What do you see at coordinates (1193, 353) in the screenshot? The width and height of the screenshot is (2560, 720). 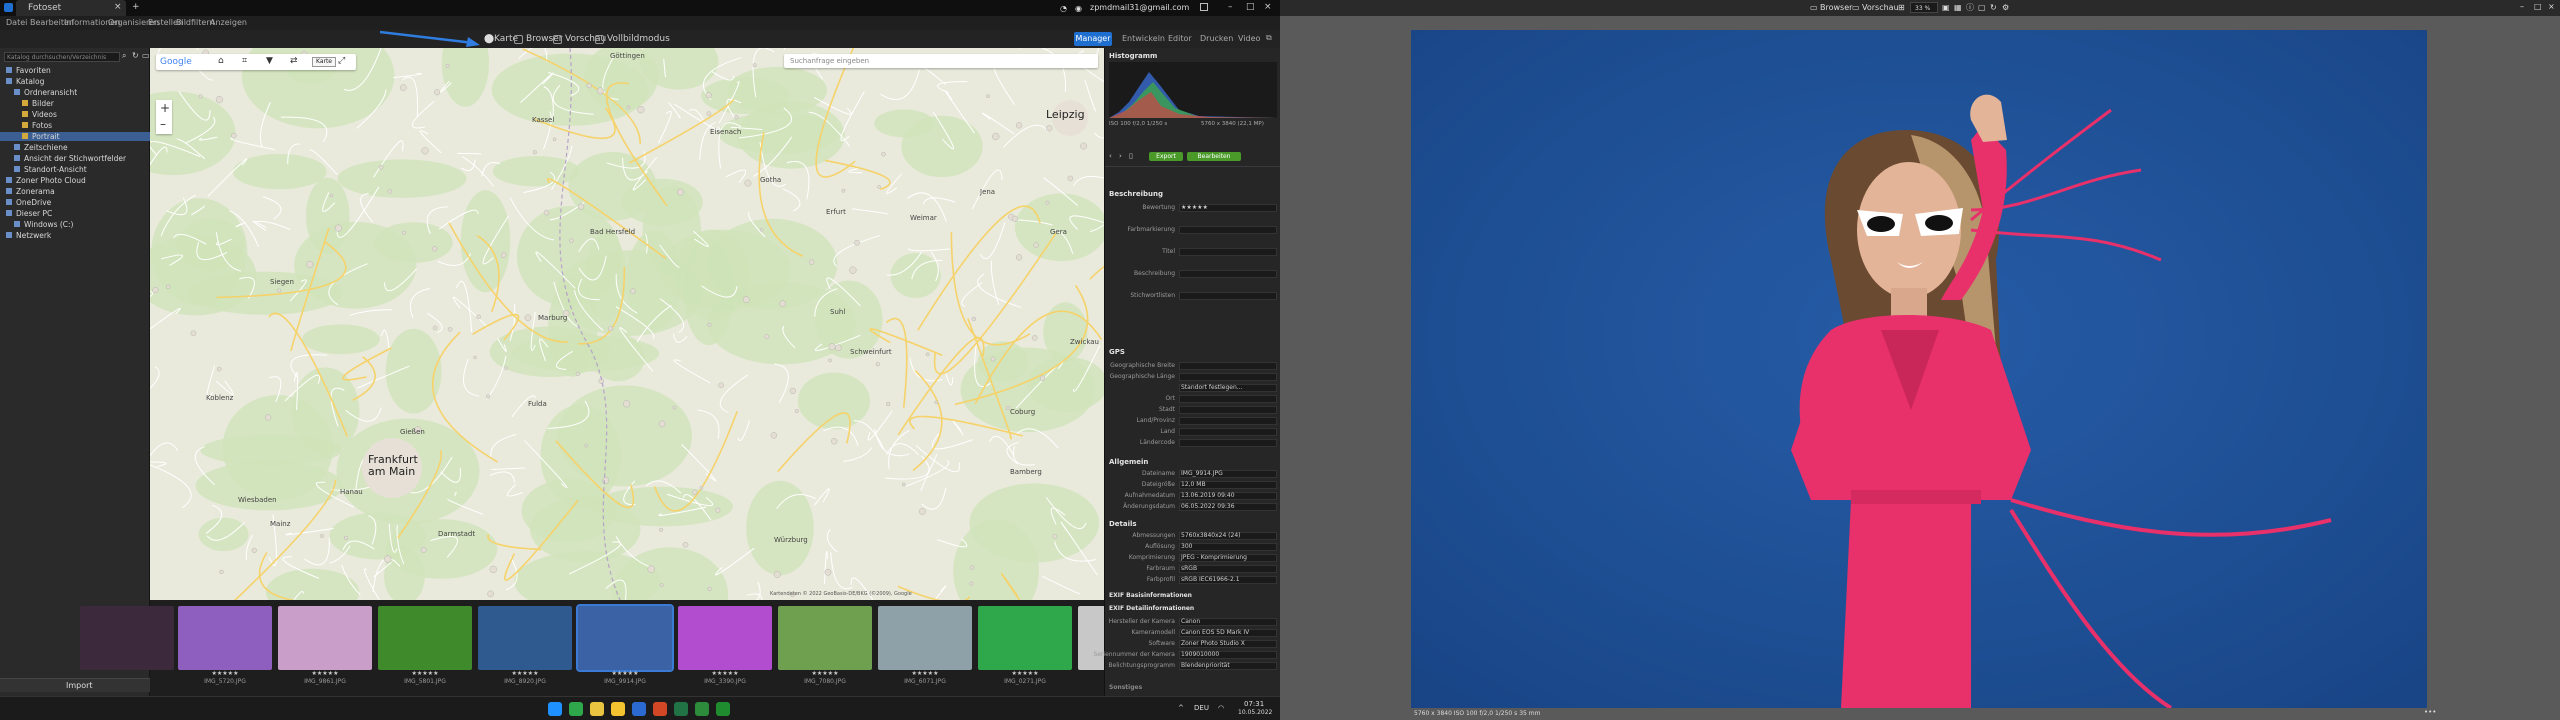 I see `gps-section-title: GPS` at bounding box center [1193, 353].